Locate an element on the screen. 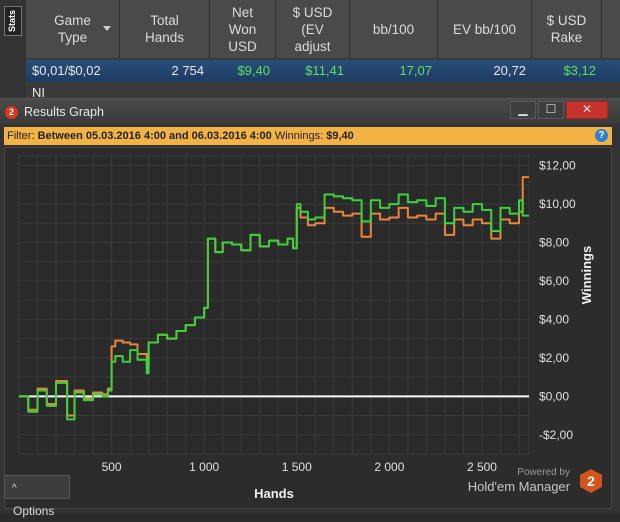  header-label: Total Hands is located at coordinates (164, 29).